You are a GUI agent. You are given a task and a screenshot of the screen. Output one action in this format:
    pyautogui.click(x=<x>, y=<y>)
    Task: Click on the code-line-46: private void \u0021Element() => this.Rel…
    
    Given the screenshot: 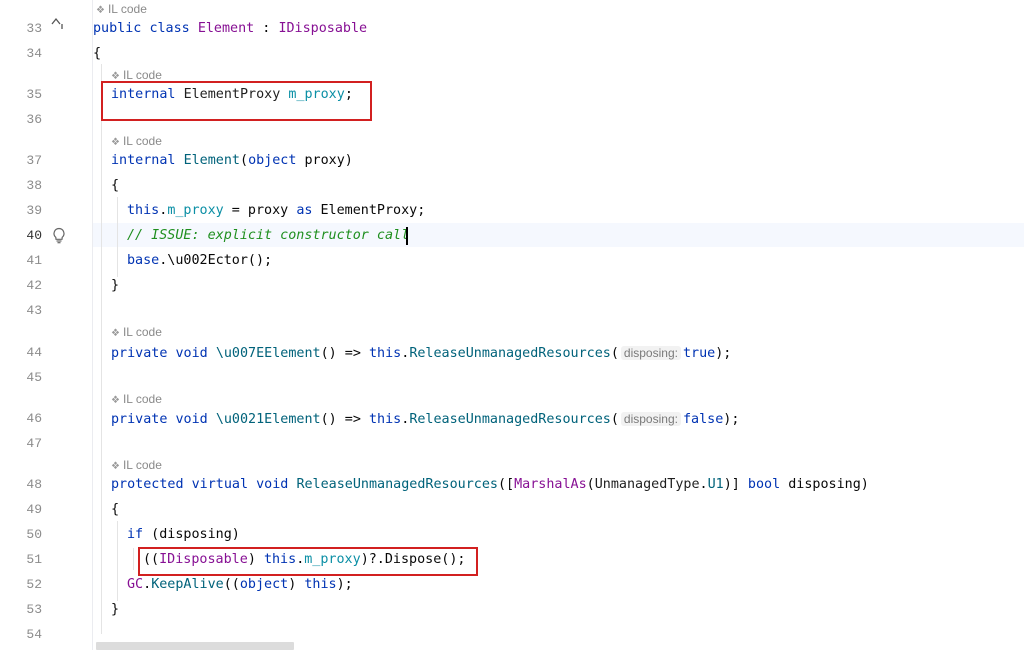 What is the action you would take?
    pyautogui.click(x=425, y=419)
    